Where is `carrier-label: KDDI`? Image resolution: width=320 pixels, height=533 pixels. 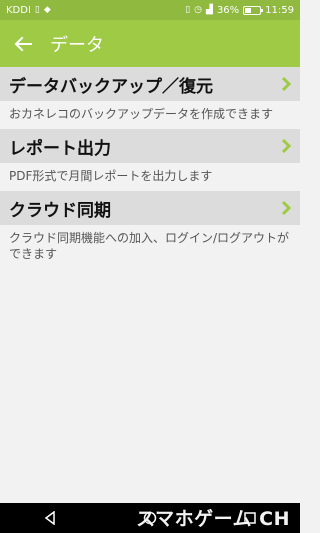 carrier-label: KDDI is located at coordinates (18, 10).